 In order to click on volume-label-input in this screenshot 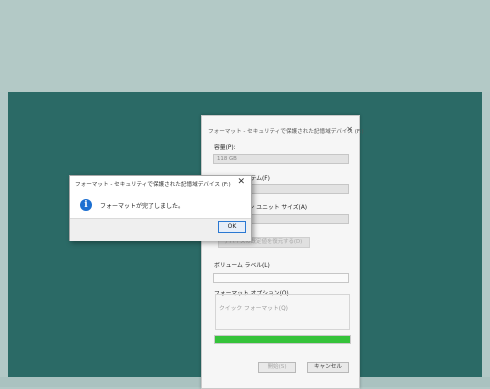, I will do `click(281, 278)`.